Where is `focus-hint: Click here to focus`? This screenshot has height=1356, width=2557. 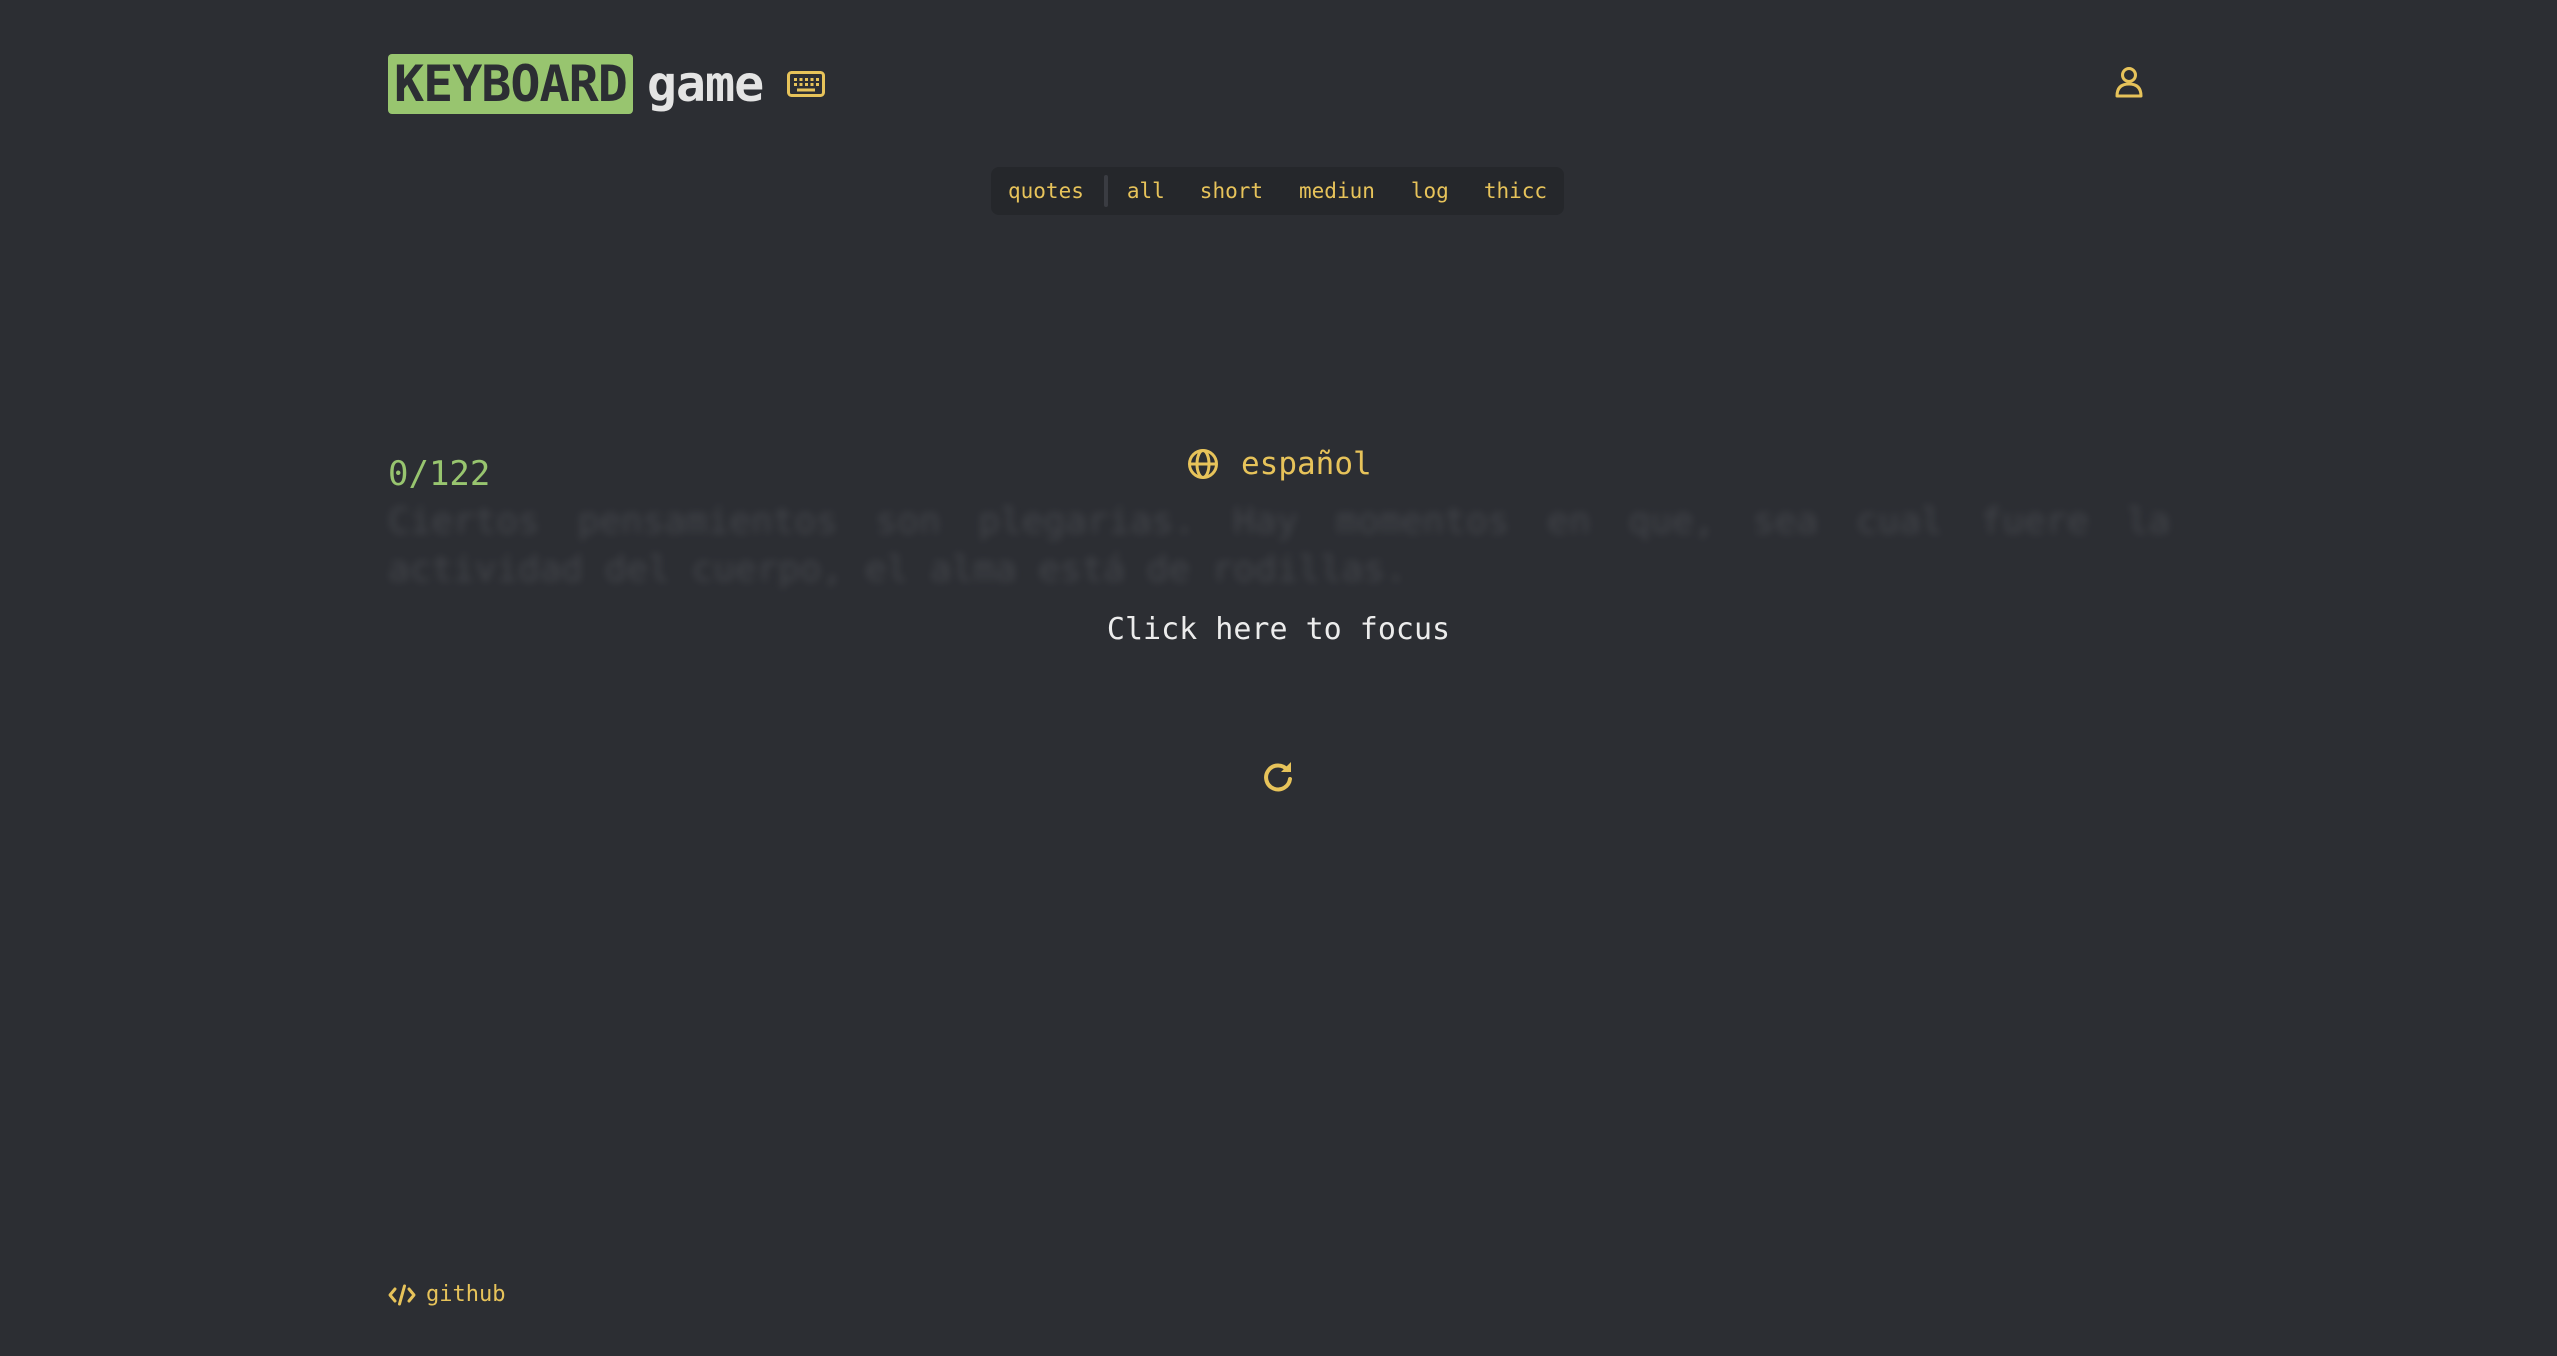
focus-hint: Click here to focus is located at coordinates (1278, 630).